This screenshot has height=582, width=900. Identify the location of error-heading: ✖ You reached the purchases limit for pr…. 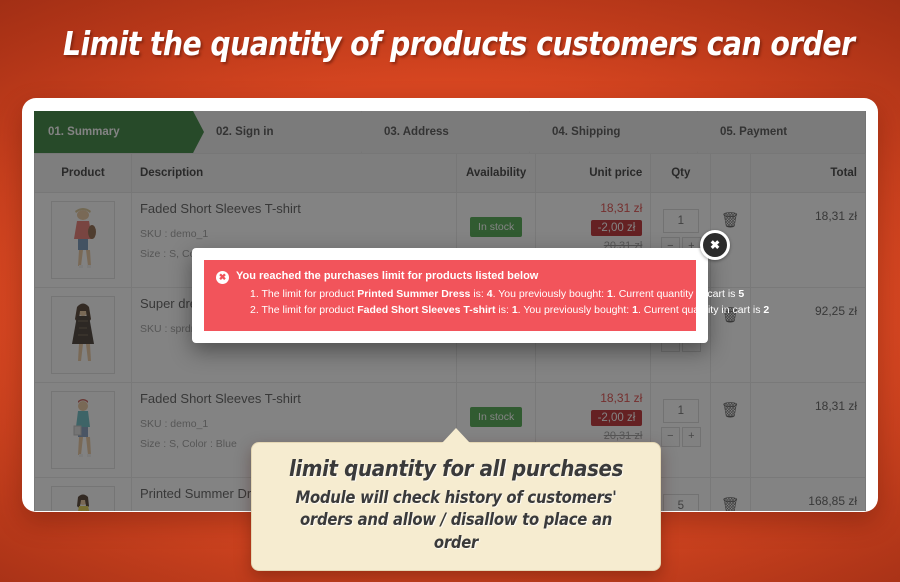
(450, 277).